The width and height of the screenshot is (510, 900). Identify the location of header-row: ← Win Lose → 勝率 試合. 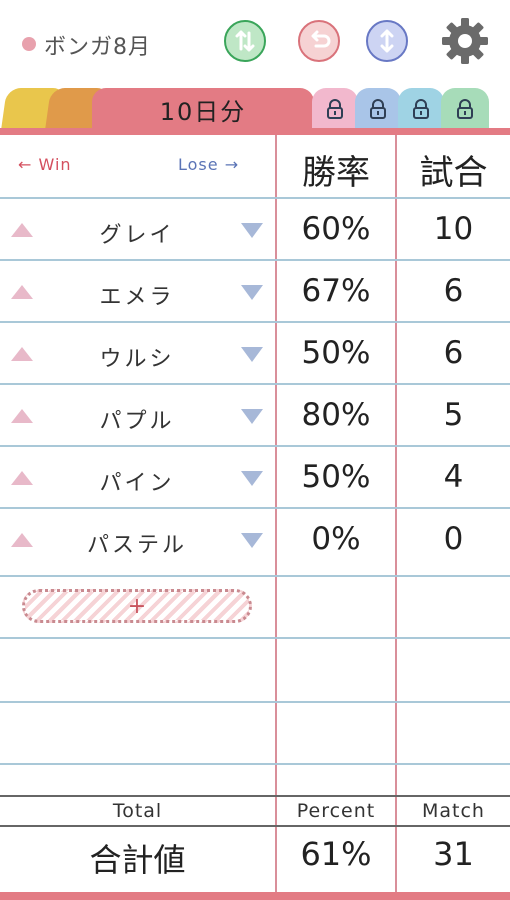
(255, 166).